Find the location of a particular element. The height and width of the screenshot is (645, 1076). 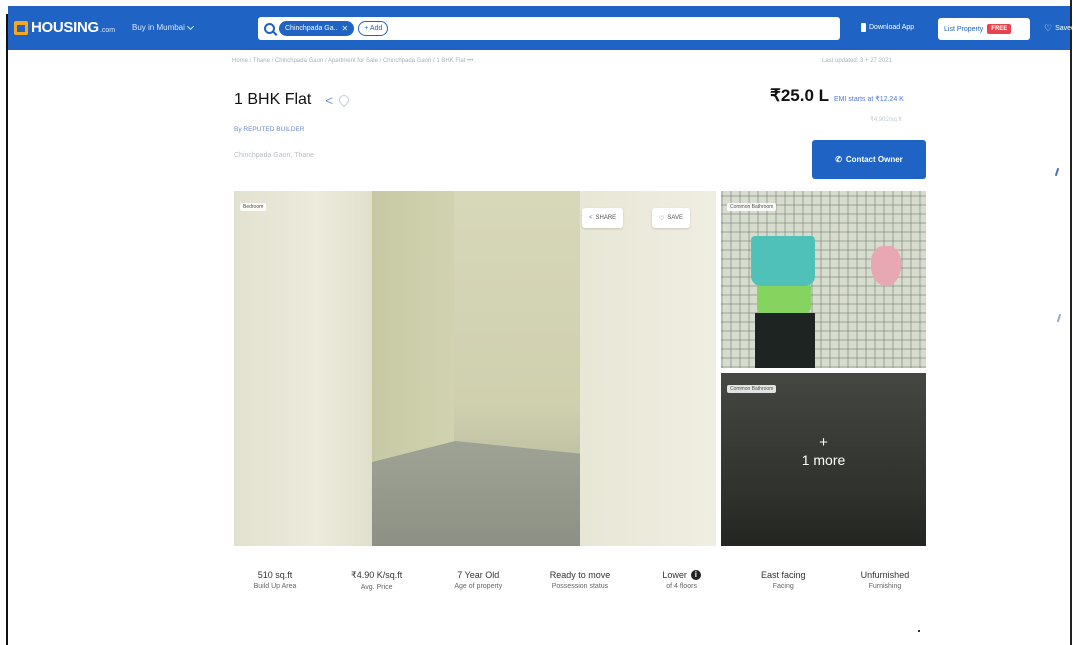

download-app-link: Download App is located at coordinates (887, 27).